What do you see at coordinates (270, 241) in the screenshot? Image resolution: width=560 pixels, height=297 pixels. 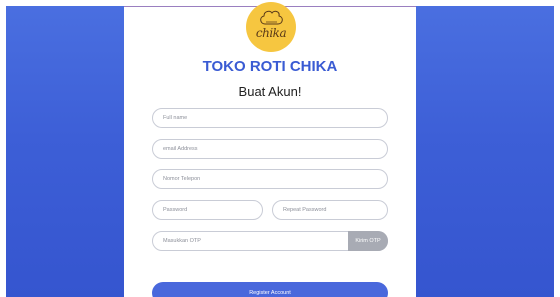 I see `otp-group: Masukkan OTP Kirim OTP` at bounding box center [270, 241].